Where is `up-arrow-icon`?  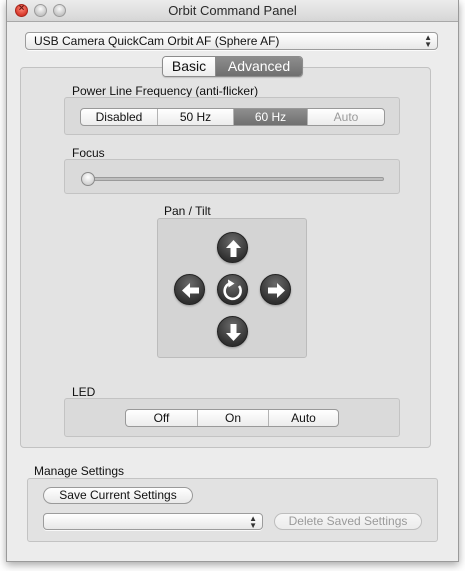
up-arrow-icon is located at coordinates (233, 248).